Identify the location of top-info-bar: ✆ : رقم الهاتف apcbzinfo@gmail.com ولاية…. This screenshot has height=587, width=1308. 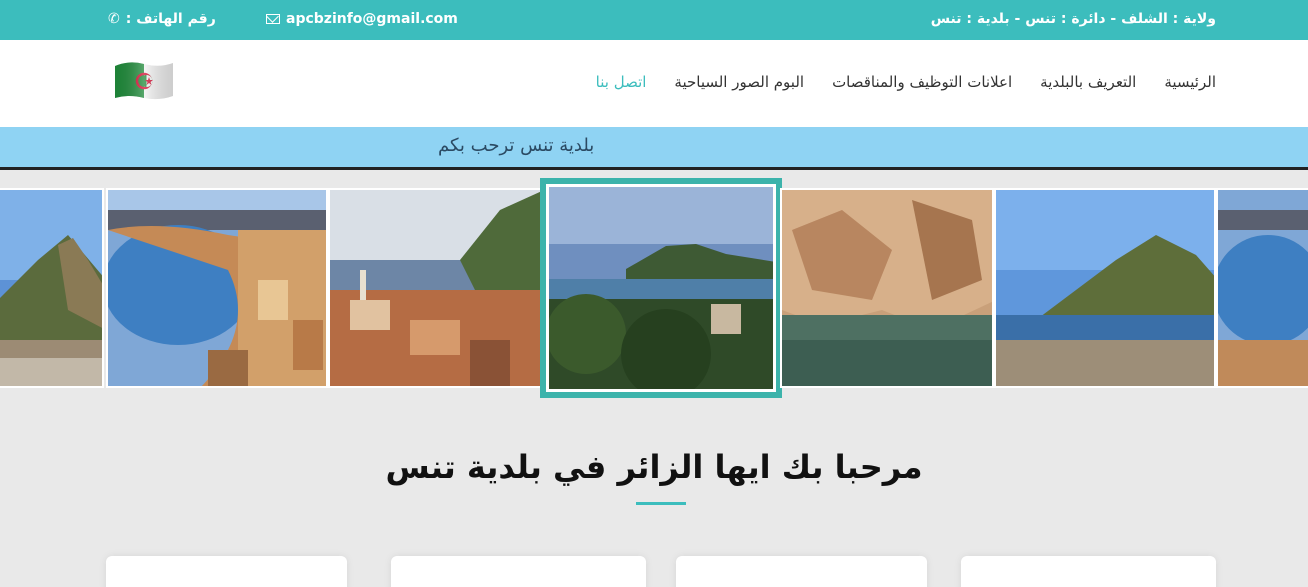
(654, 20).